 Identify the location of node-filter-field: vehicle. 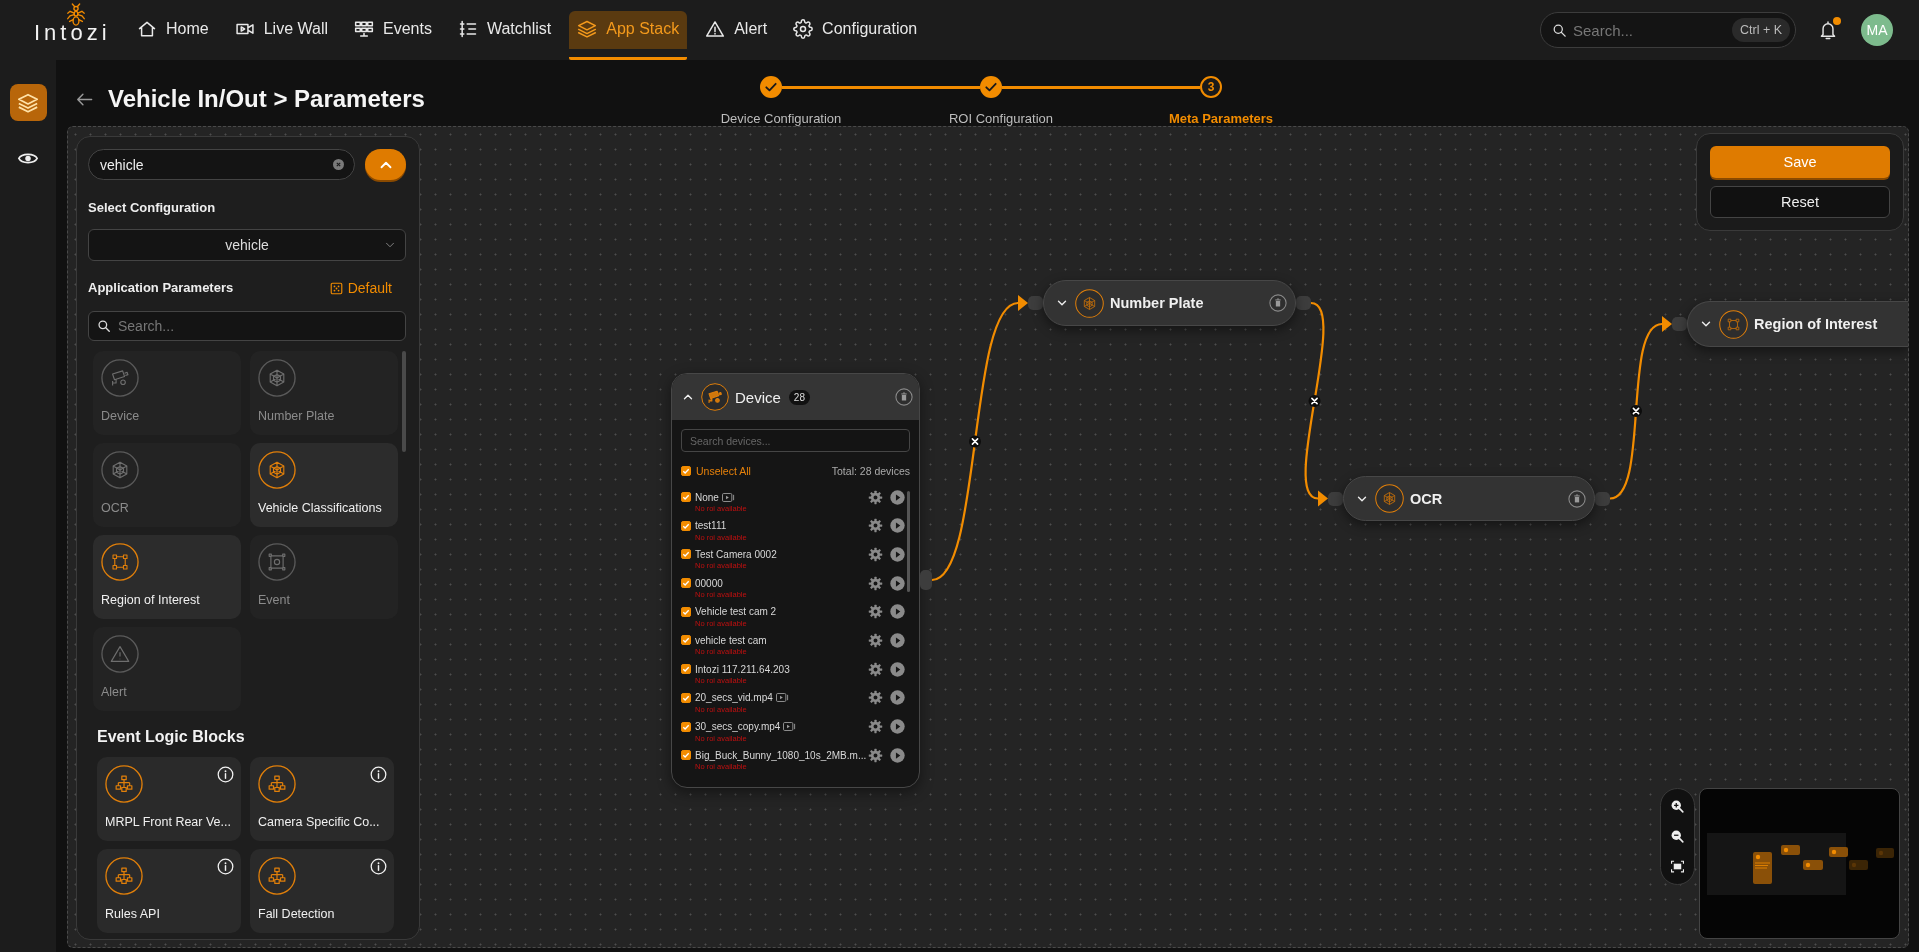
(221, 164).